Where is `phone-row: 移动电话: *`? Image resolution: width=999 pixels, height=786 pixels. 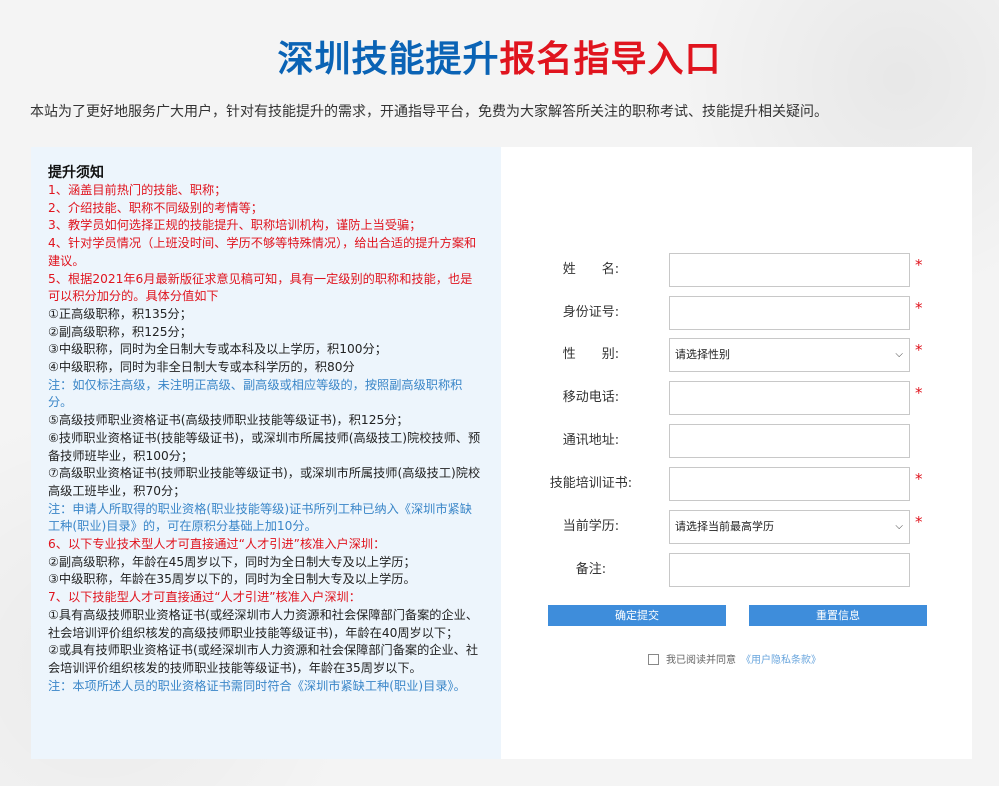
phone-row: 移动电话: * is located at coordinates (736, 398).